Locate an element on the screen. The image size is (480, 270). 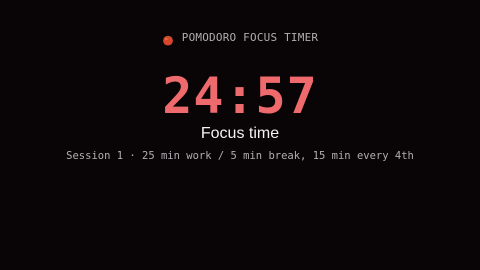
app-title: POMODORO FOCUS TIMER is located at coordinates (250, 37).